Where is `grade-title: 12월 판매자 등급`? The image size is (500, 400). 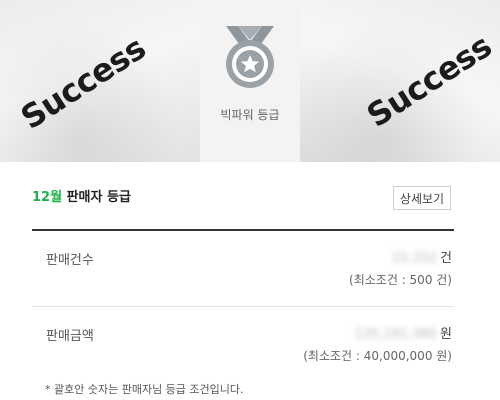
grade-title: 12월 판매자 등급 is located at coordinates (81, 195).